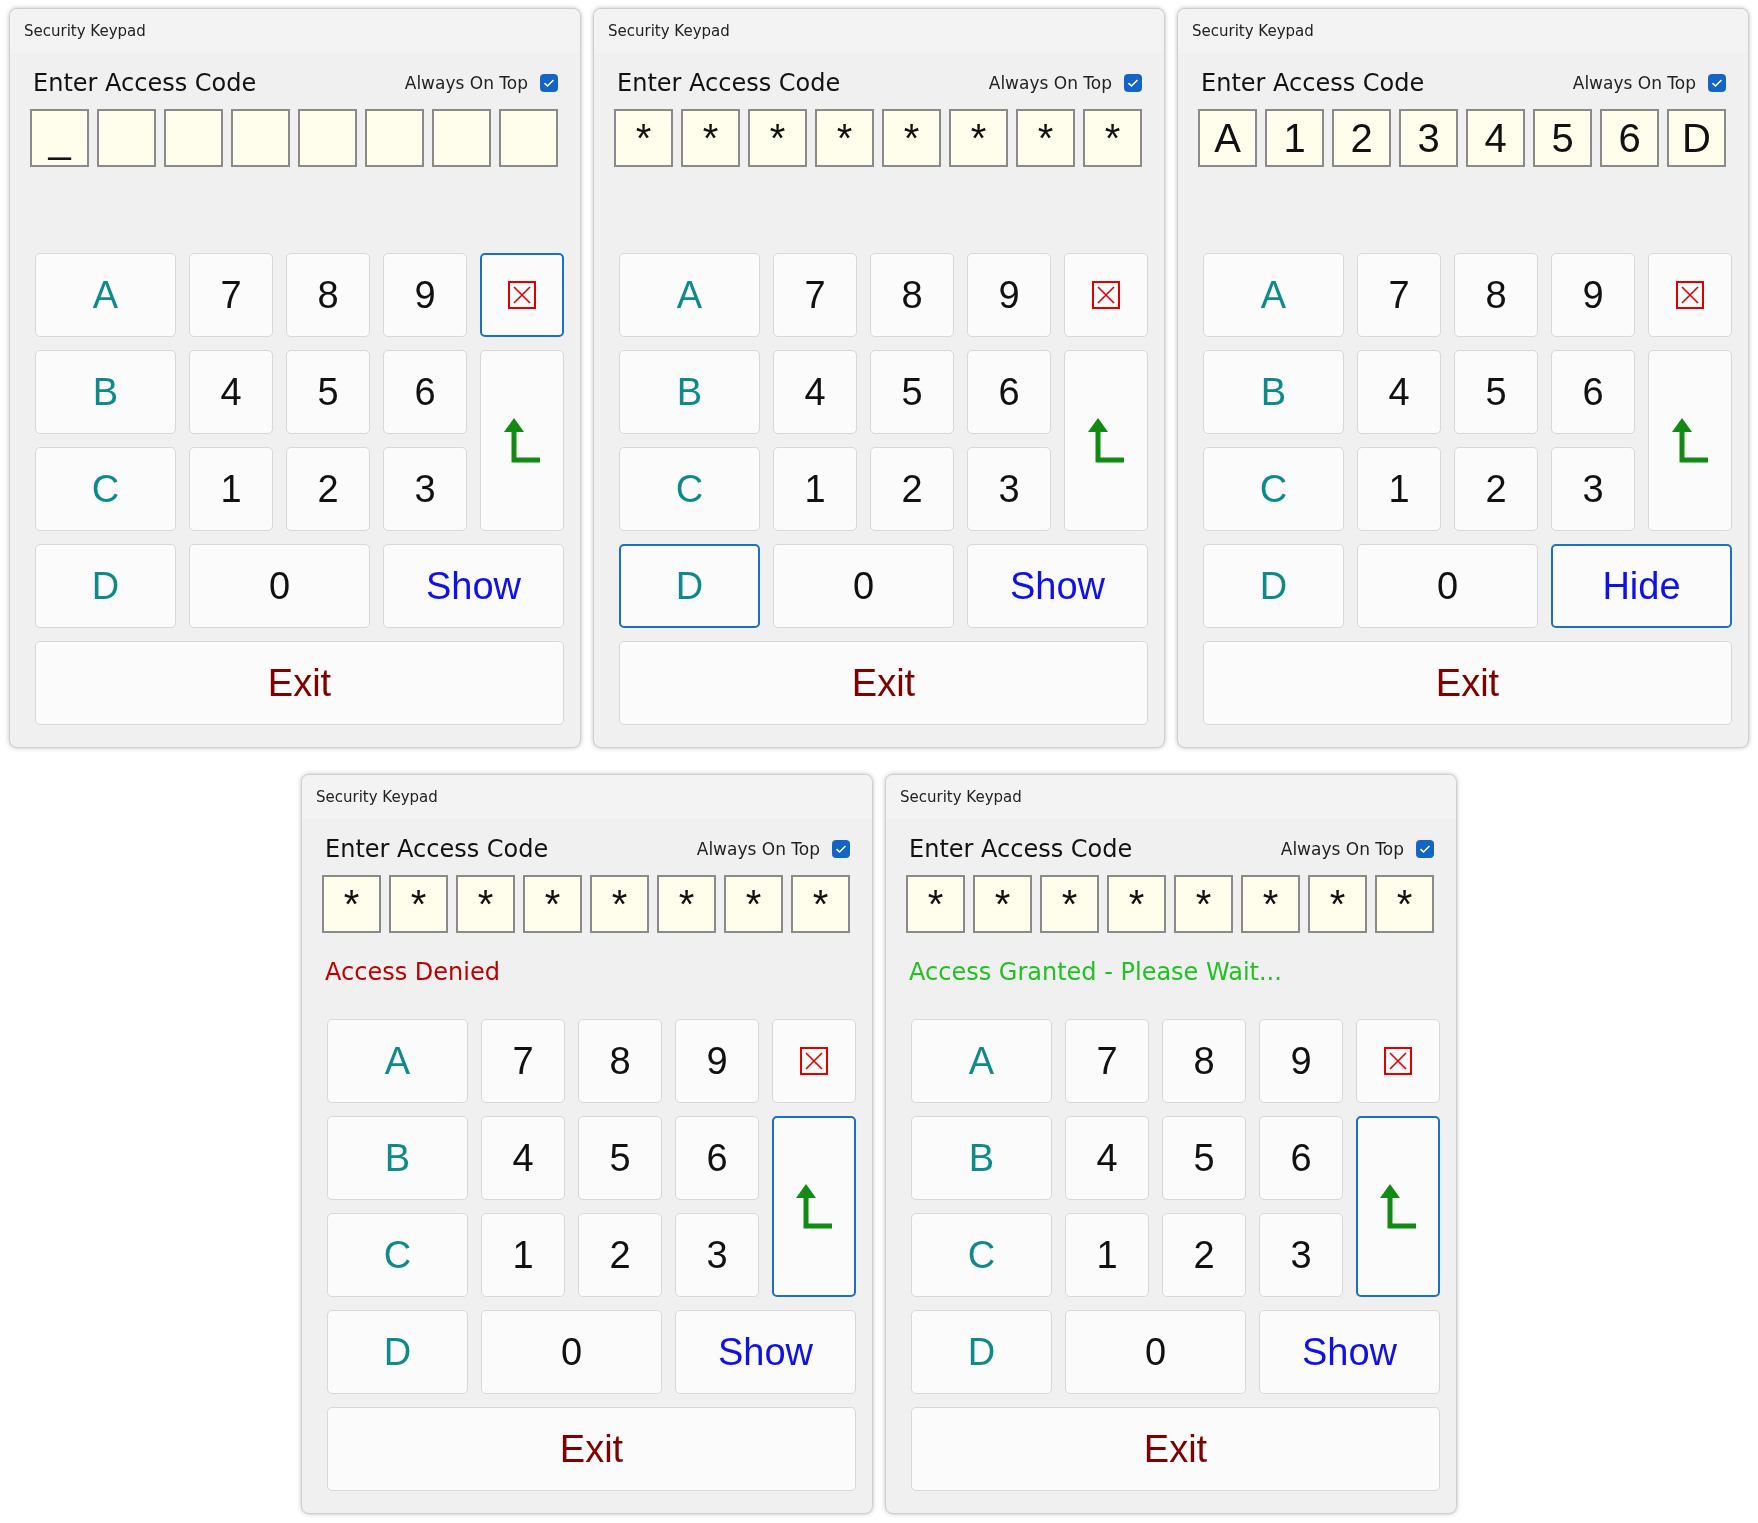 The image size is (1758, 1523). Describe the element at coordinates (1641, 586) in the screenshot. I see `show-hide-button: Hide` at that location.